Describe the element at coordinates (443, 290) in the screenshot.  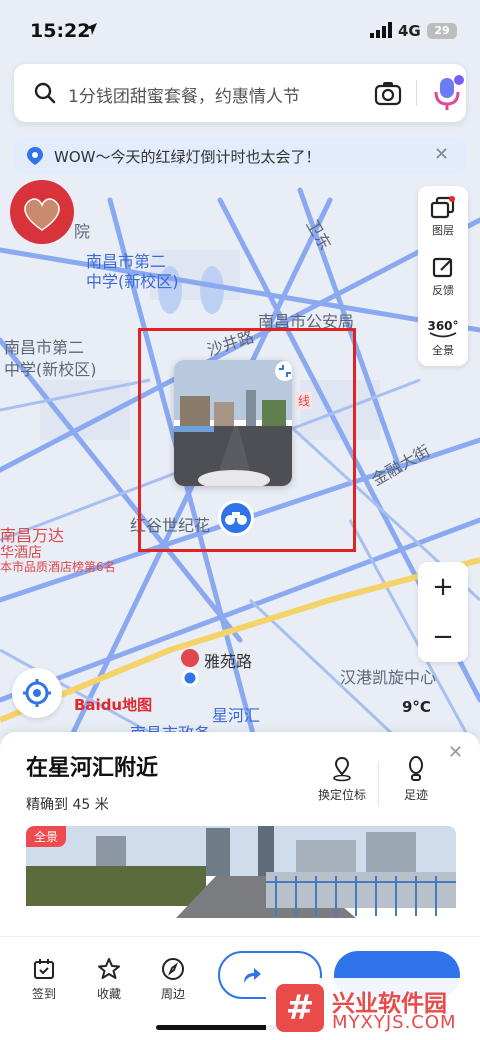
I see `tool-label: 反馈` at that location.